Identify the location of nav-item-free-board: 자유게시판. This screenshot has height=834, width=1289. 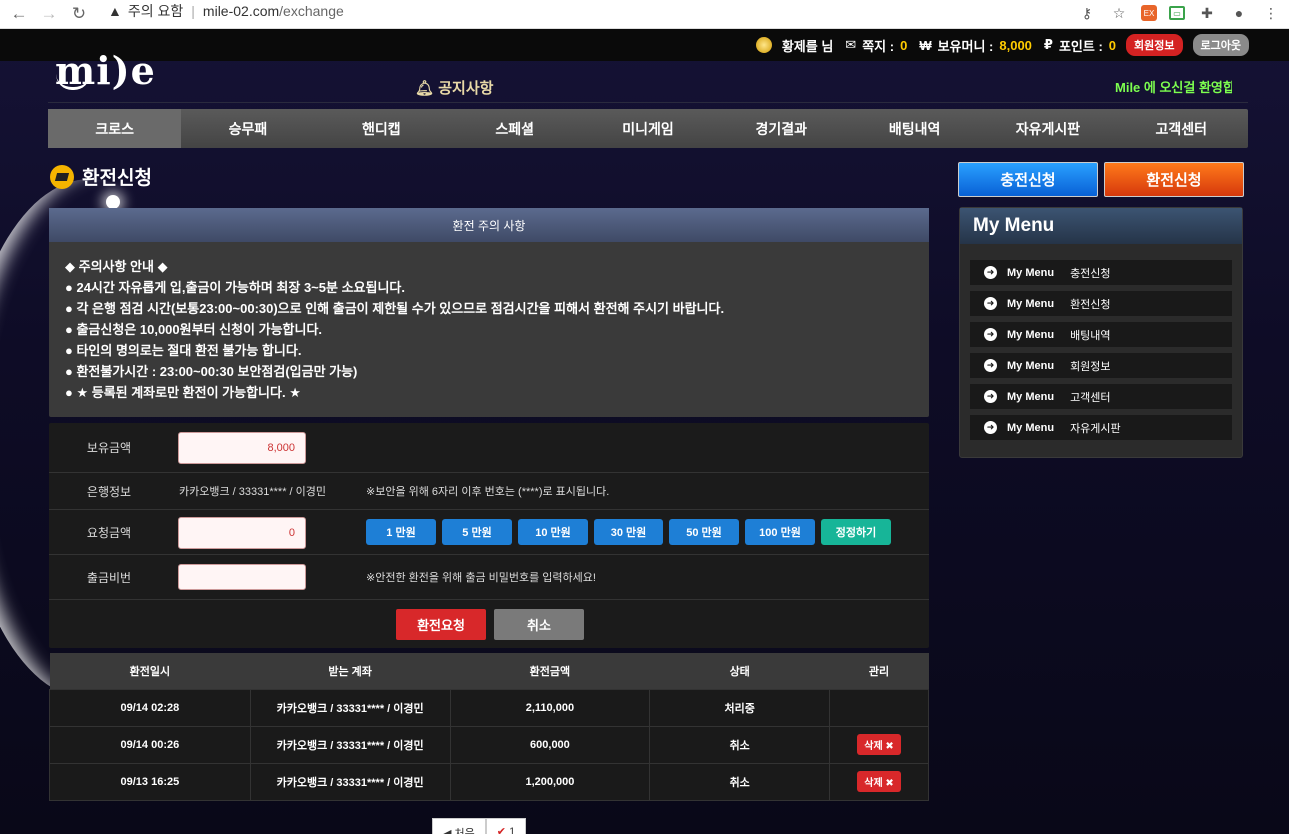
(1047, 128).